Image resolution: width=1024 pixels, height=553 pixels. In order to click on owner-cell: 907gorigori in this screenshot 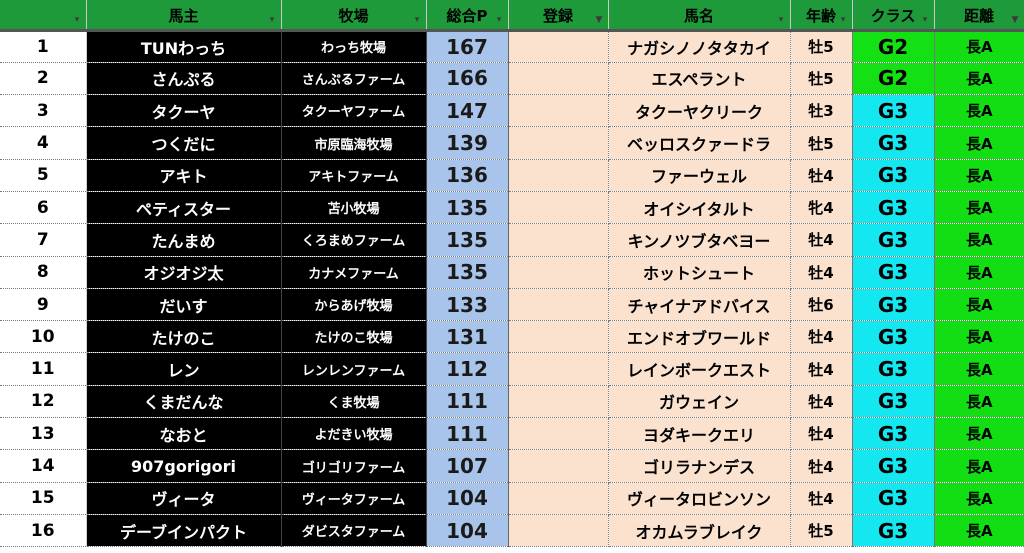, I will do `click(184, 466)`.